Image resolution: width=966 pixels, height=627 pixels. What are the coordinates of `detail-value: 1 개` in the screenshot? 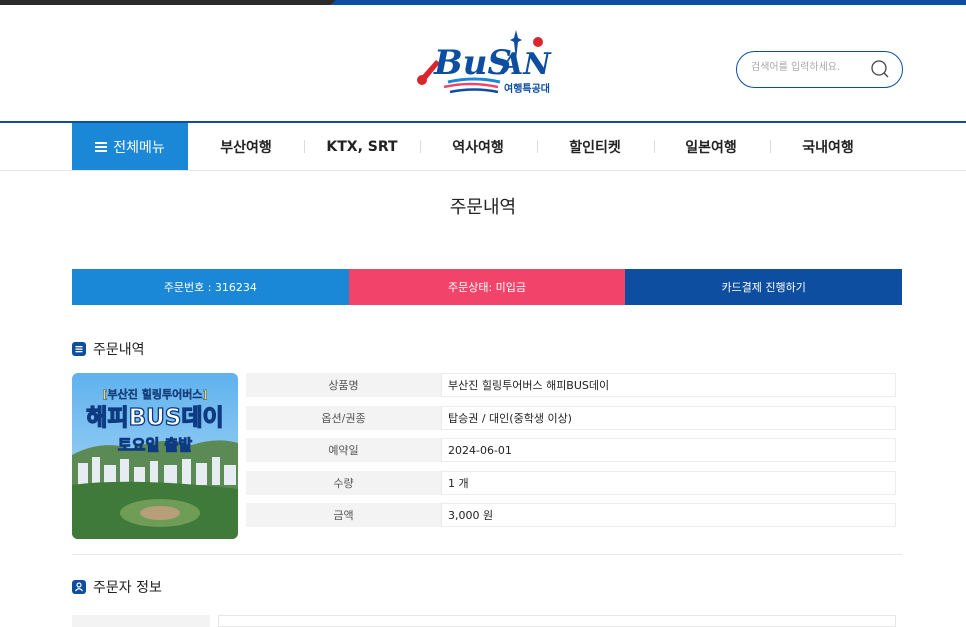 It's located at (668, 482).